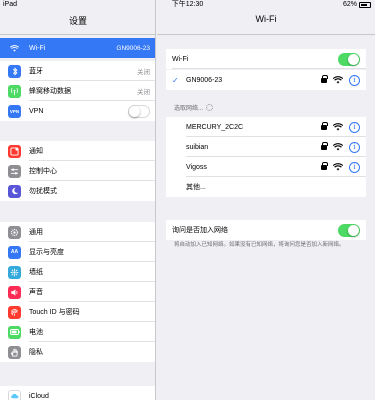 The width and height of the screenshot is (375, 400). What do you see at coordinates (197, 147) in the screenshot?
I see `network-name: suibian` at bounding box center [197, 147].